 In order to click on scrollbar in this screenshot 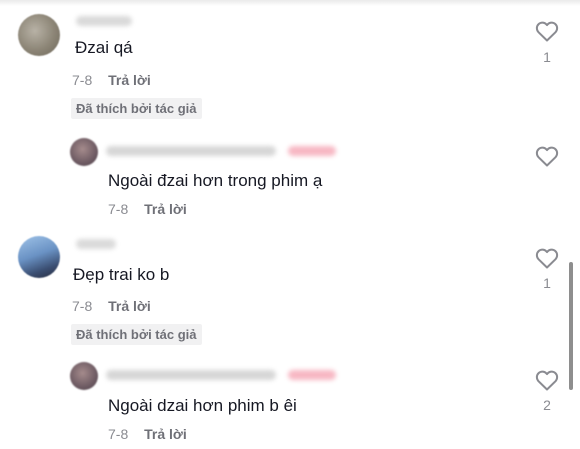, I will do `click(571, 326)`.